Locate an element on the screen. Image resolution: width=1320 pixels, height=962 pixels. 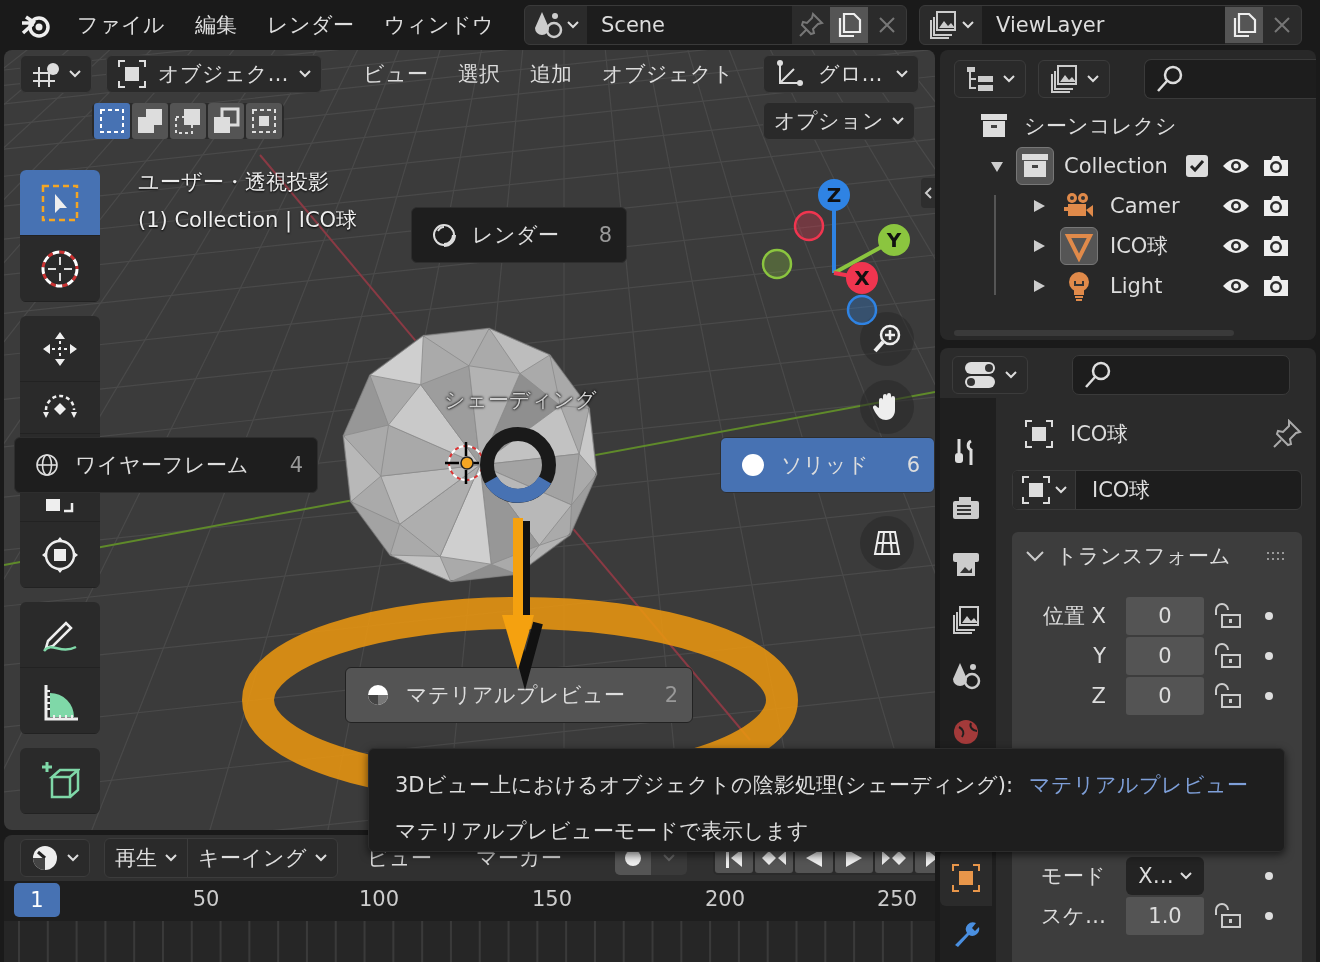
checkbox is located at coordinates (1197, 166).